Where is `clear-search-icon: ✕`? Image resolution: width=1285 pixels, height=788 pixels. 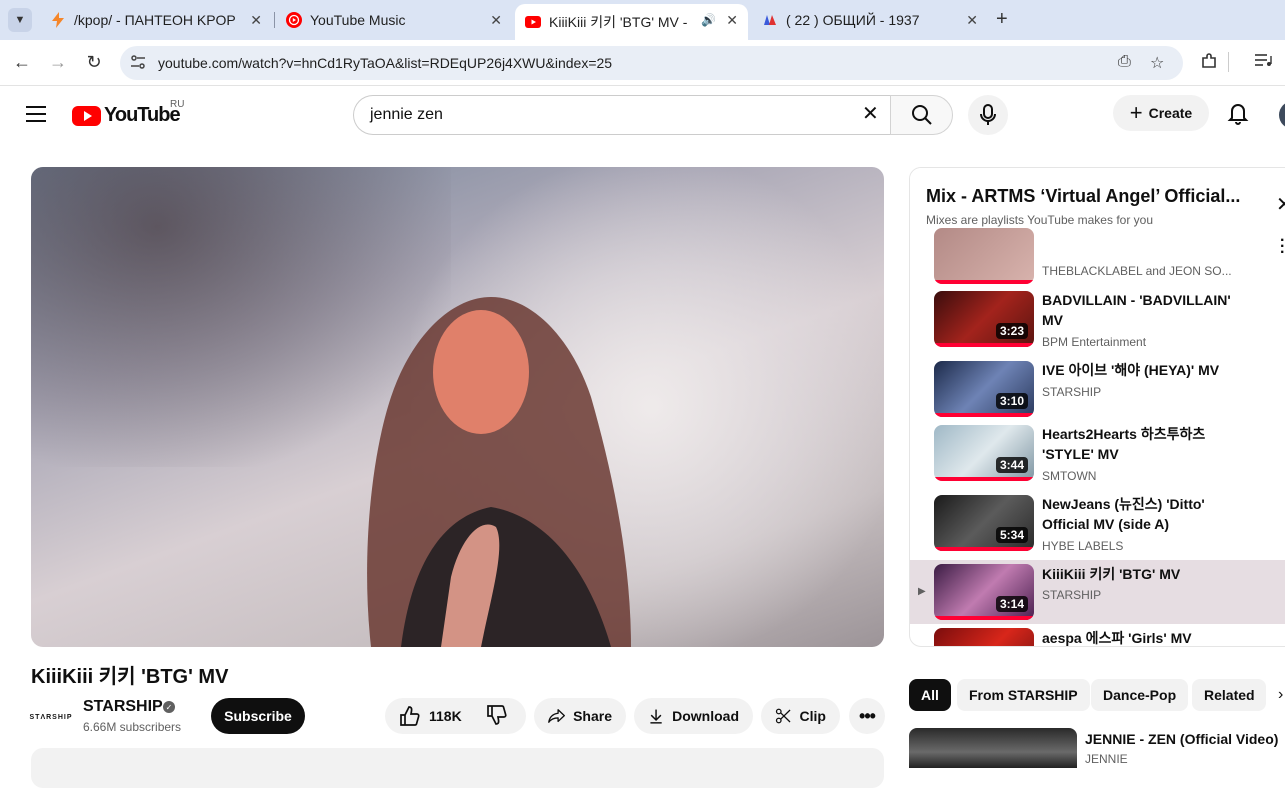
clear-search-icon: ✕ is located at coordinates (870, 114).